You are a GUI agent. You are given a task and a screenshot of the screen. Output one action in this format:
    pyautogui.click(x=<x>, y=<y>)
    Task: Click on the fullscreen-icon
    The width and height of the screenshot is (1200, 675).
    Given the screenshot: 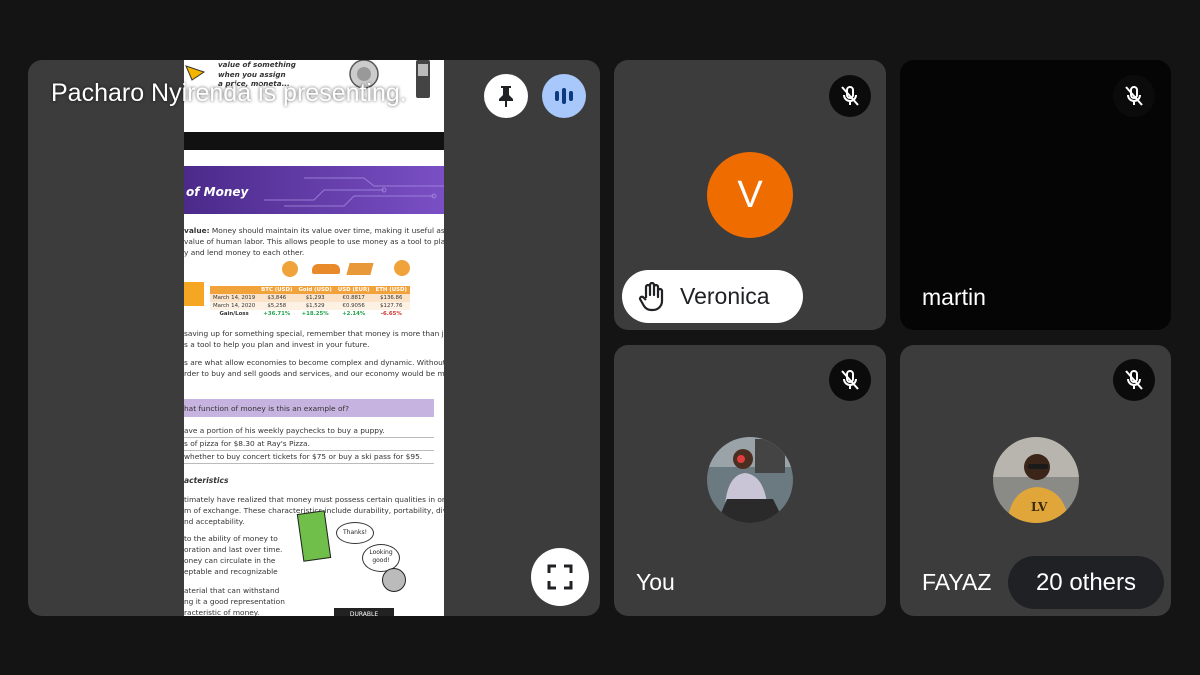 What is the action you would take?
    pyautogui.click(x=560, y=577)
    